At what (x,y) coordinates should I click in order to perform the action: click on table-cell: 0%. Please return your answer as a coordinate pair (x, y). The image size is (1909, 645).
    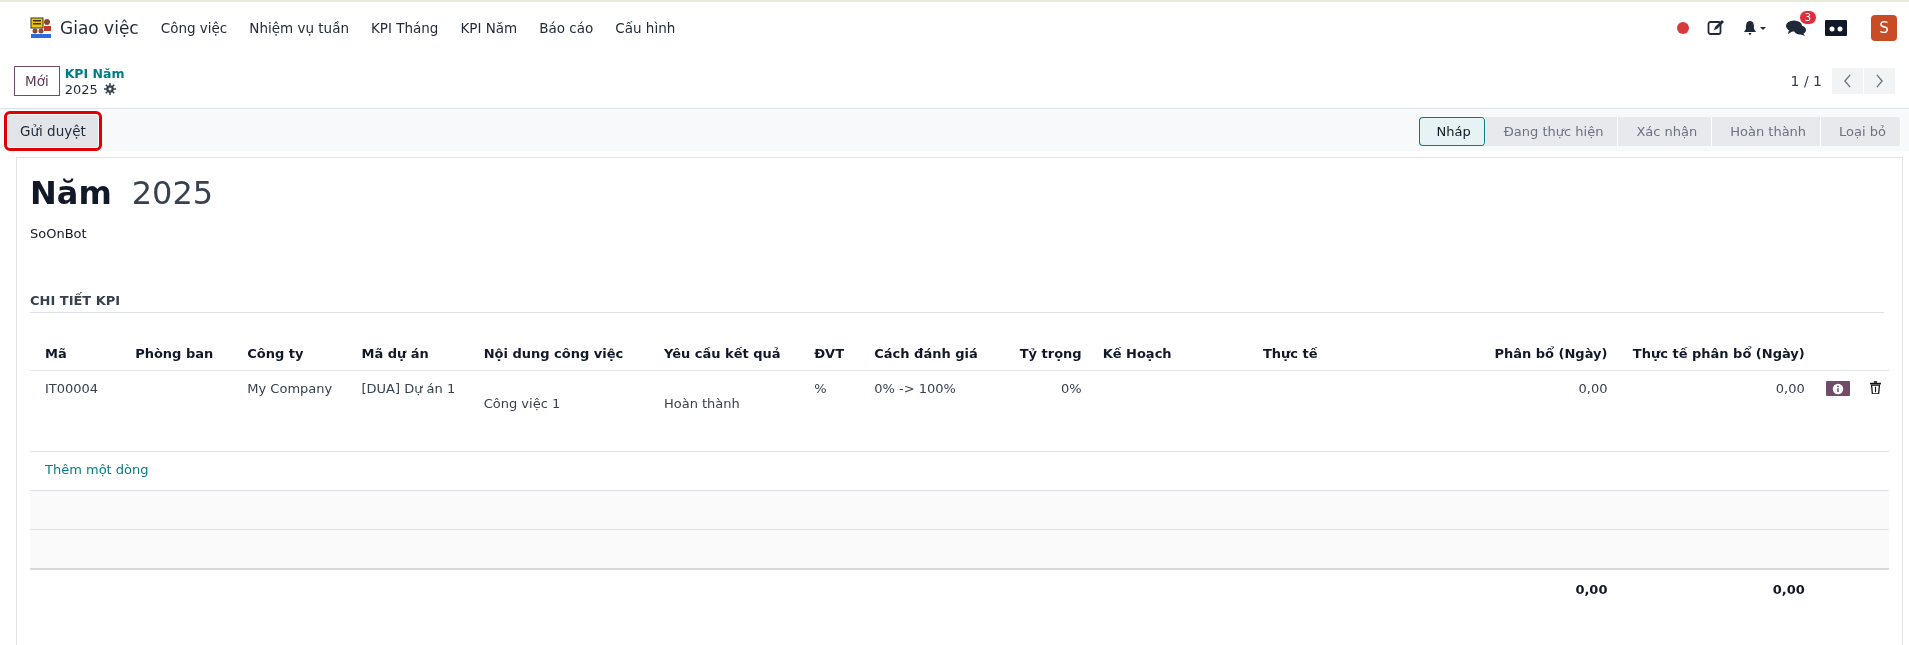
    Looking at the image, I should click on (1071, 388).